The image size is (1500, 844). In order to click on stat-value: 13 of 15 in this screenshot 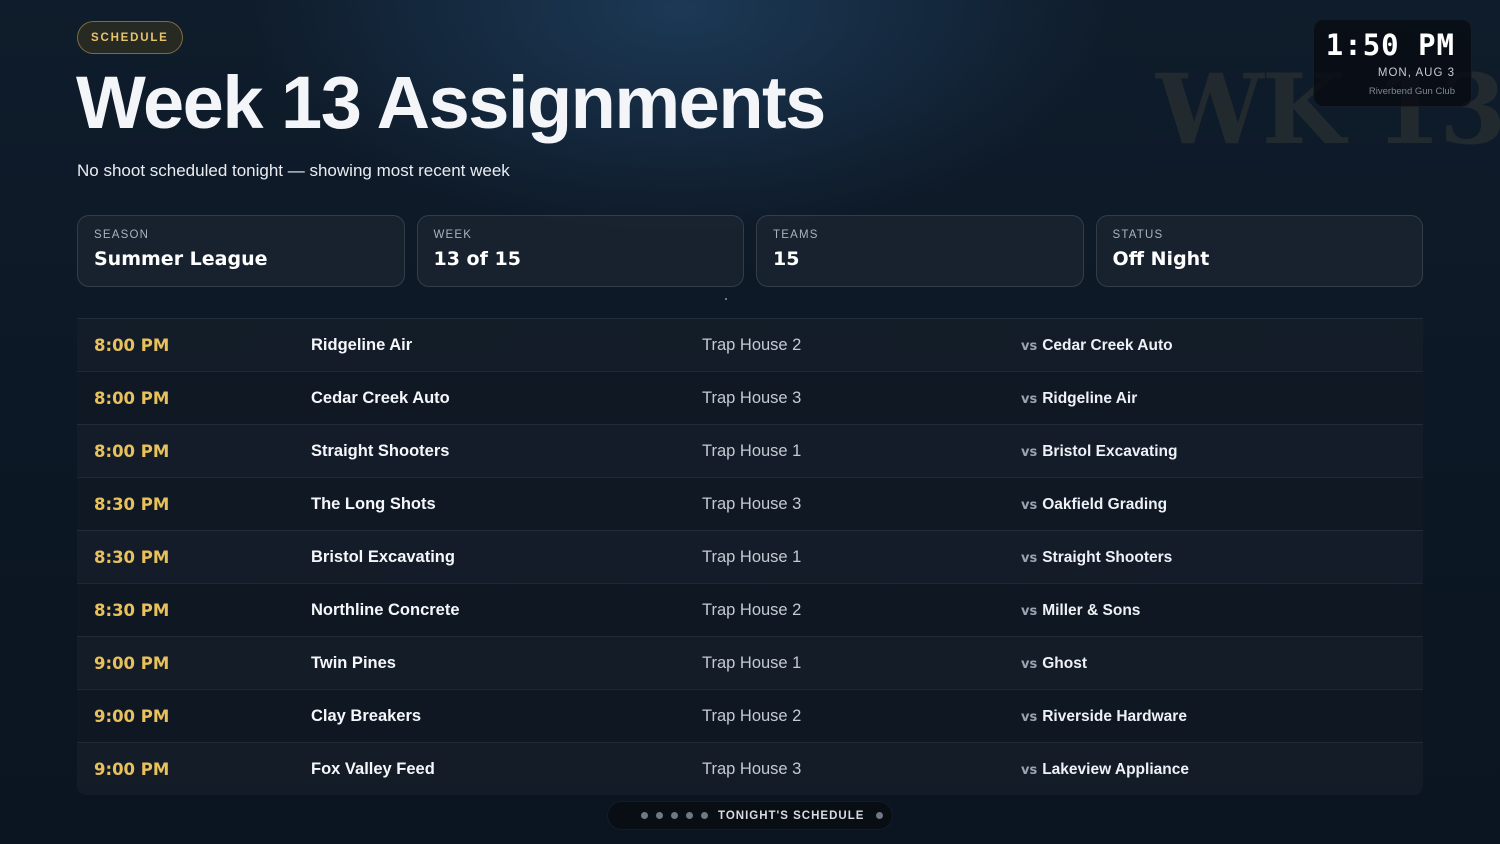, I will do `click(477, 259)`.